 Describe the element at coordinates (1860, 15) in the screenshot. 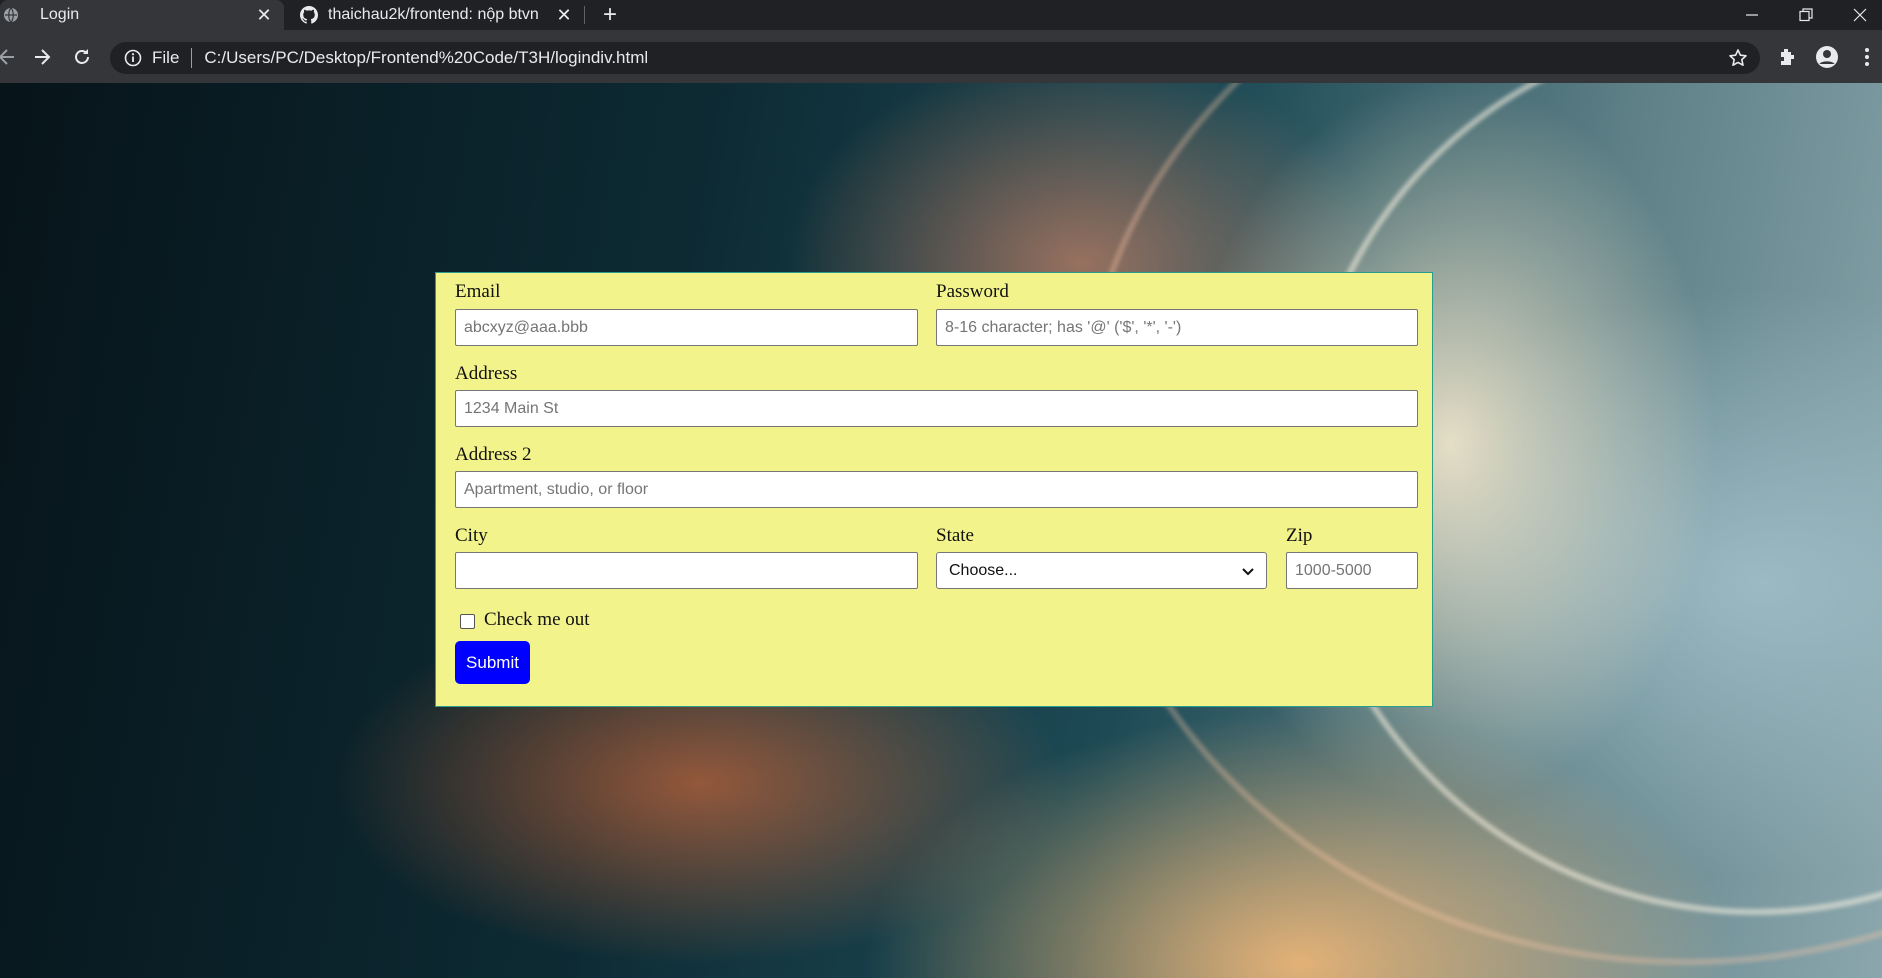

I see `close-window-icon` at that location.